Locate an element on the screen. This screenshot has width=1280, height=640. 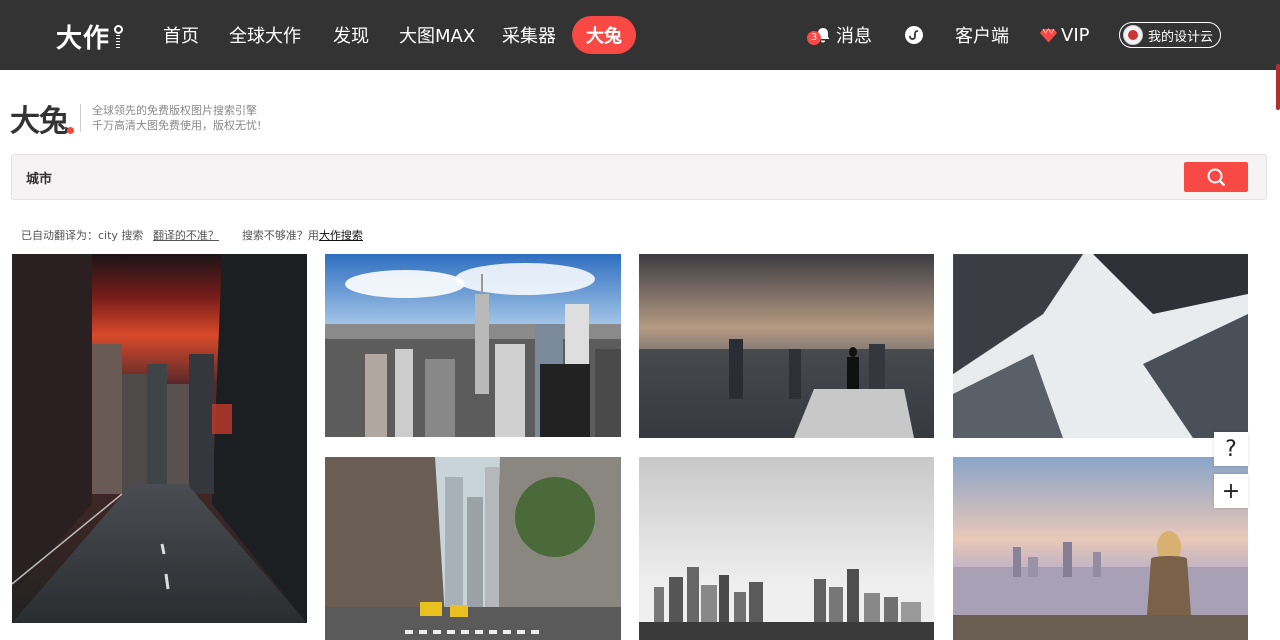
image-result-street-night is located at coordinates (159, 438).